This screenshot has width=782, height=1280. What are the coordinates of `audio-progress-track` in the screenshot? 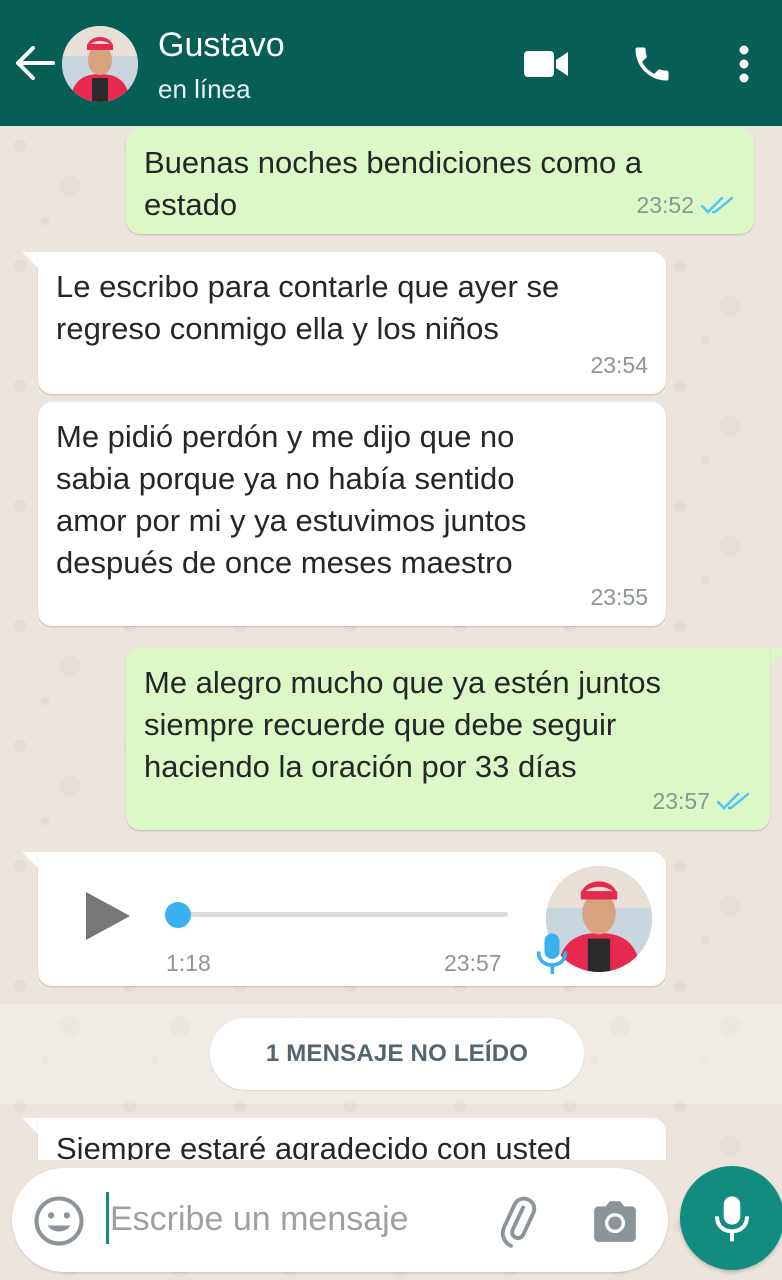 It's located at (343, 914).